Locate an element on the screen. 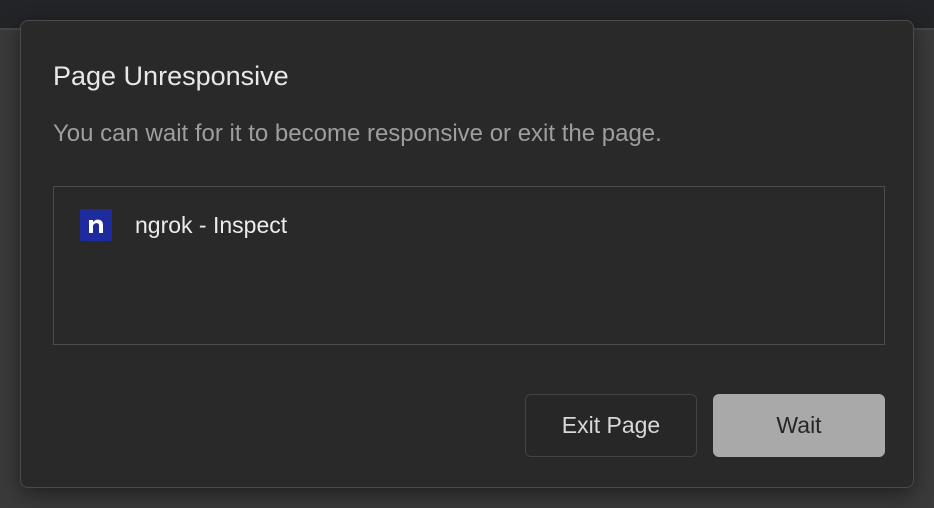 This screenshot has width=934, height=508. exit-page-button: Exit Page is located at coordinates (611, 425).